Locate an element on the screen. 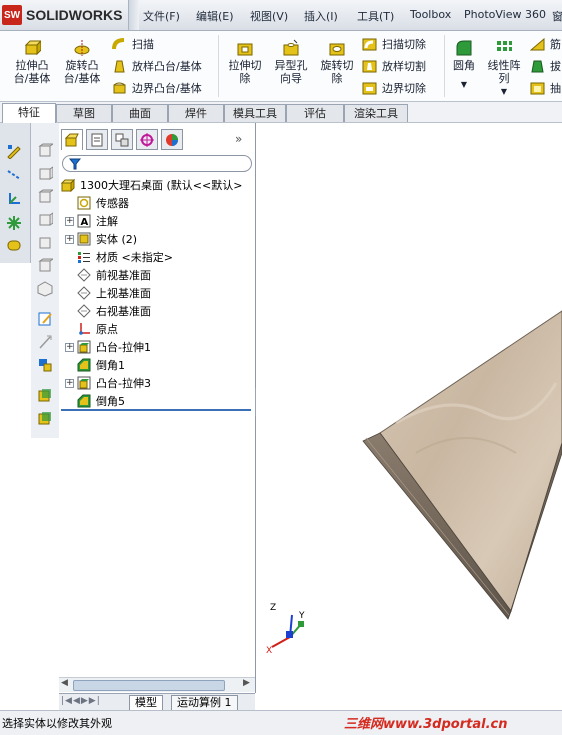 This screenshot has height=735, width=562. app-name: SOLIDWORKS is located at coordinates (74, 15).